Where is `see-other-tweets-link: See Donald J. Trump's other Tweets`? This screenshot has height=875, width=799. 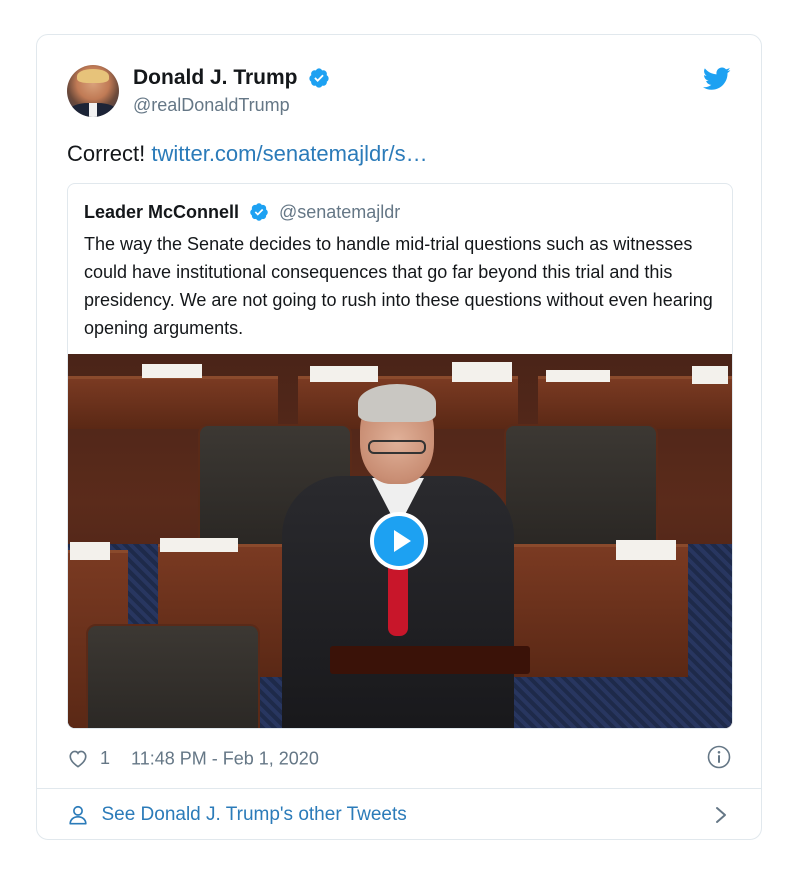
see-other-tweets-link: See Donald J. Trump's other Tweets is located at coordinates (399, 815).